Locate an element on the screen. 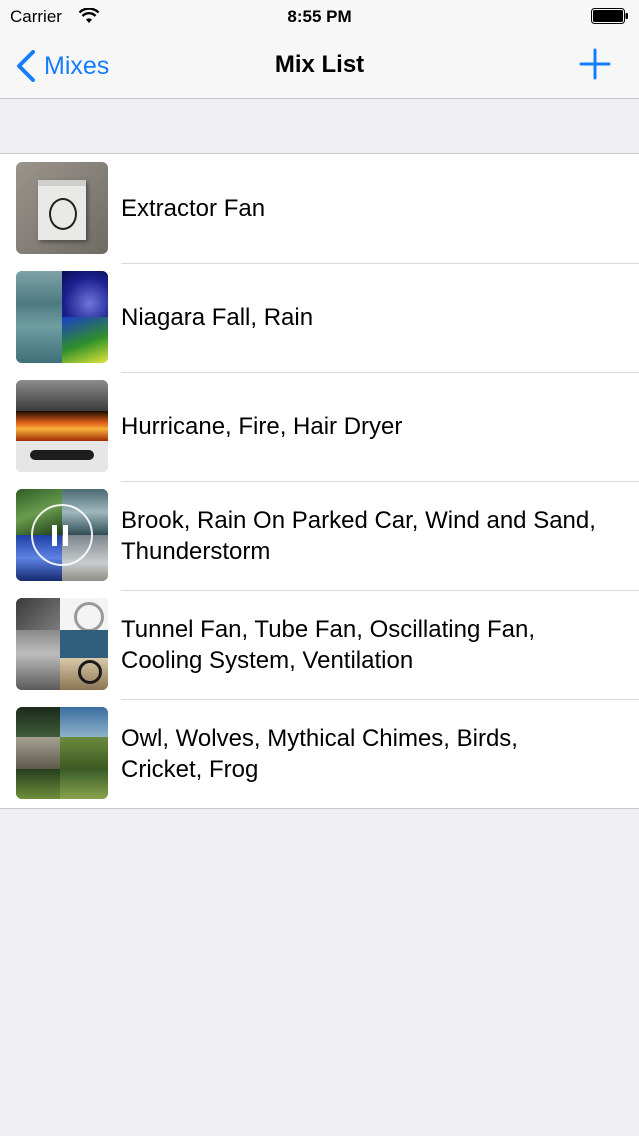 The image size is (639, 1136). mix-row: Hurricane, Fire, Hair Dryer is located at coordinates (319, 426).